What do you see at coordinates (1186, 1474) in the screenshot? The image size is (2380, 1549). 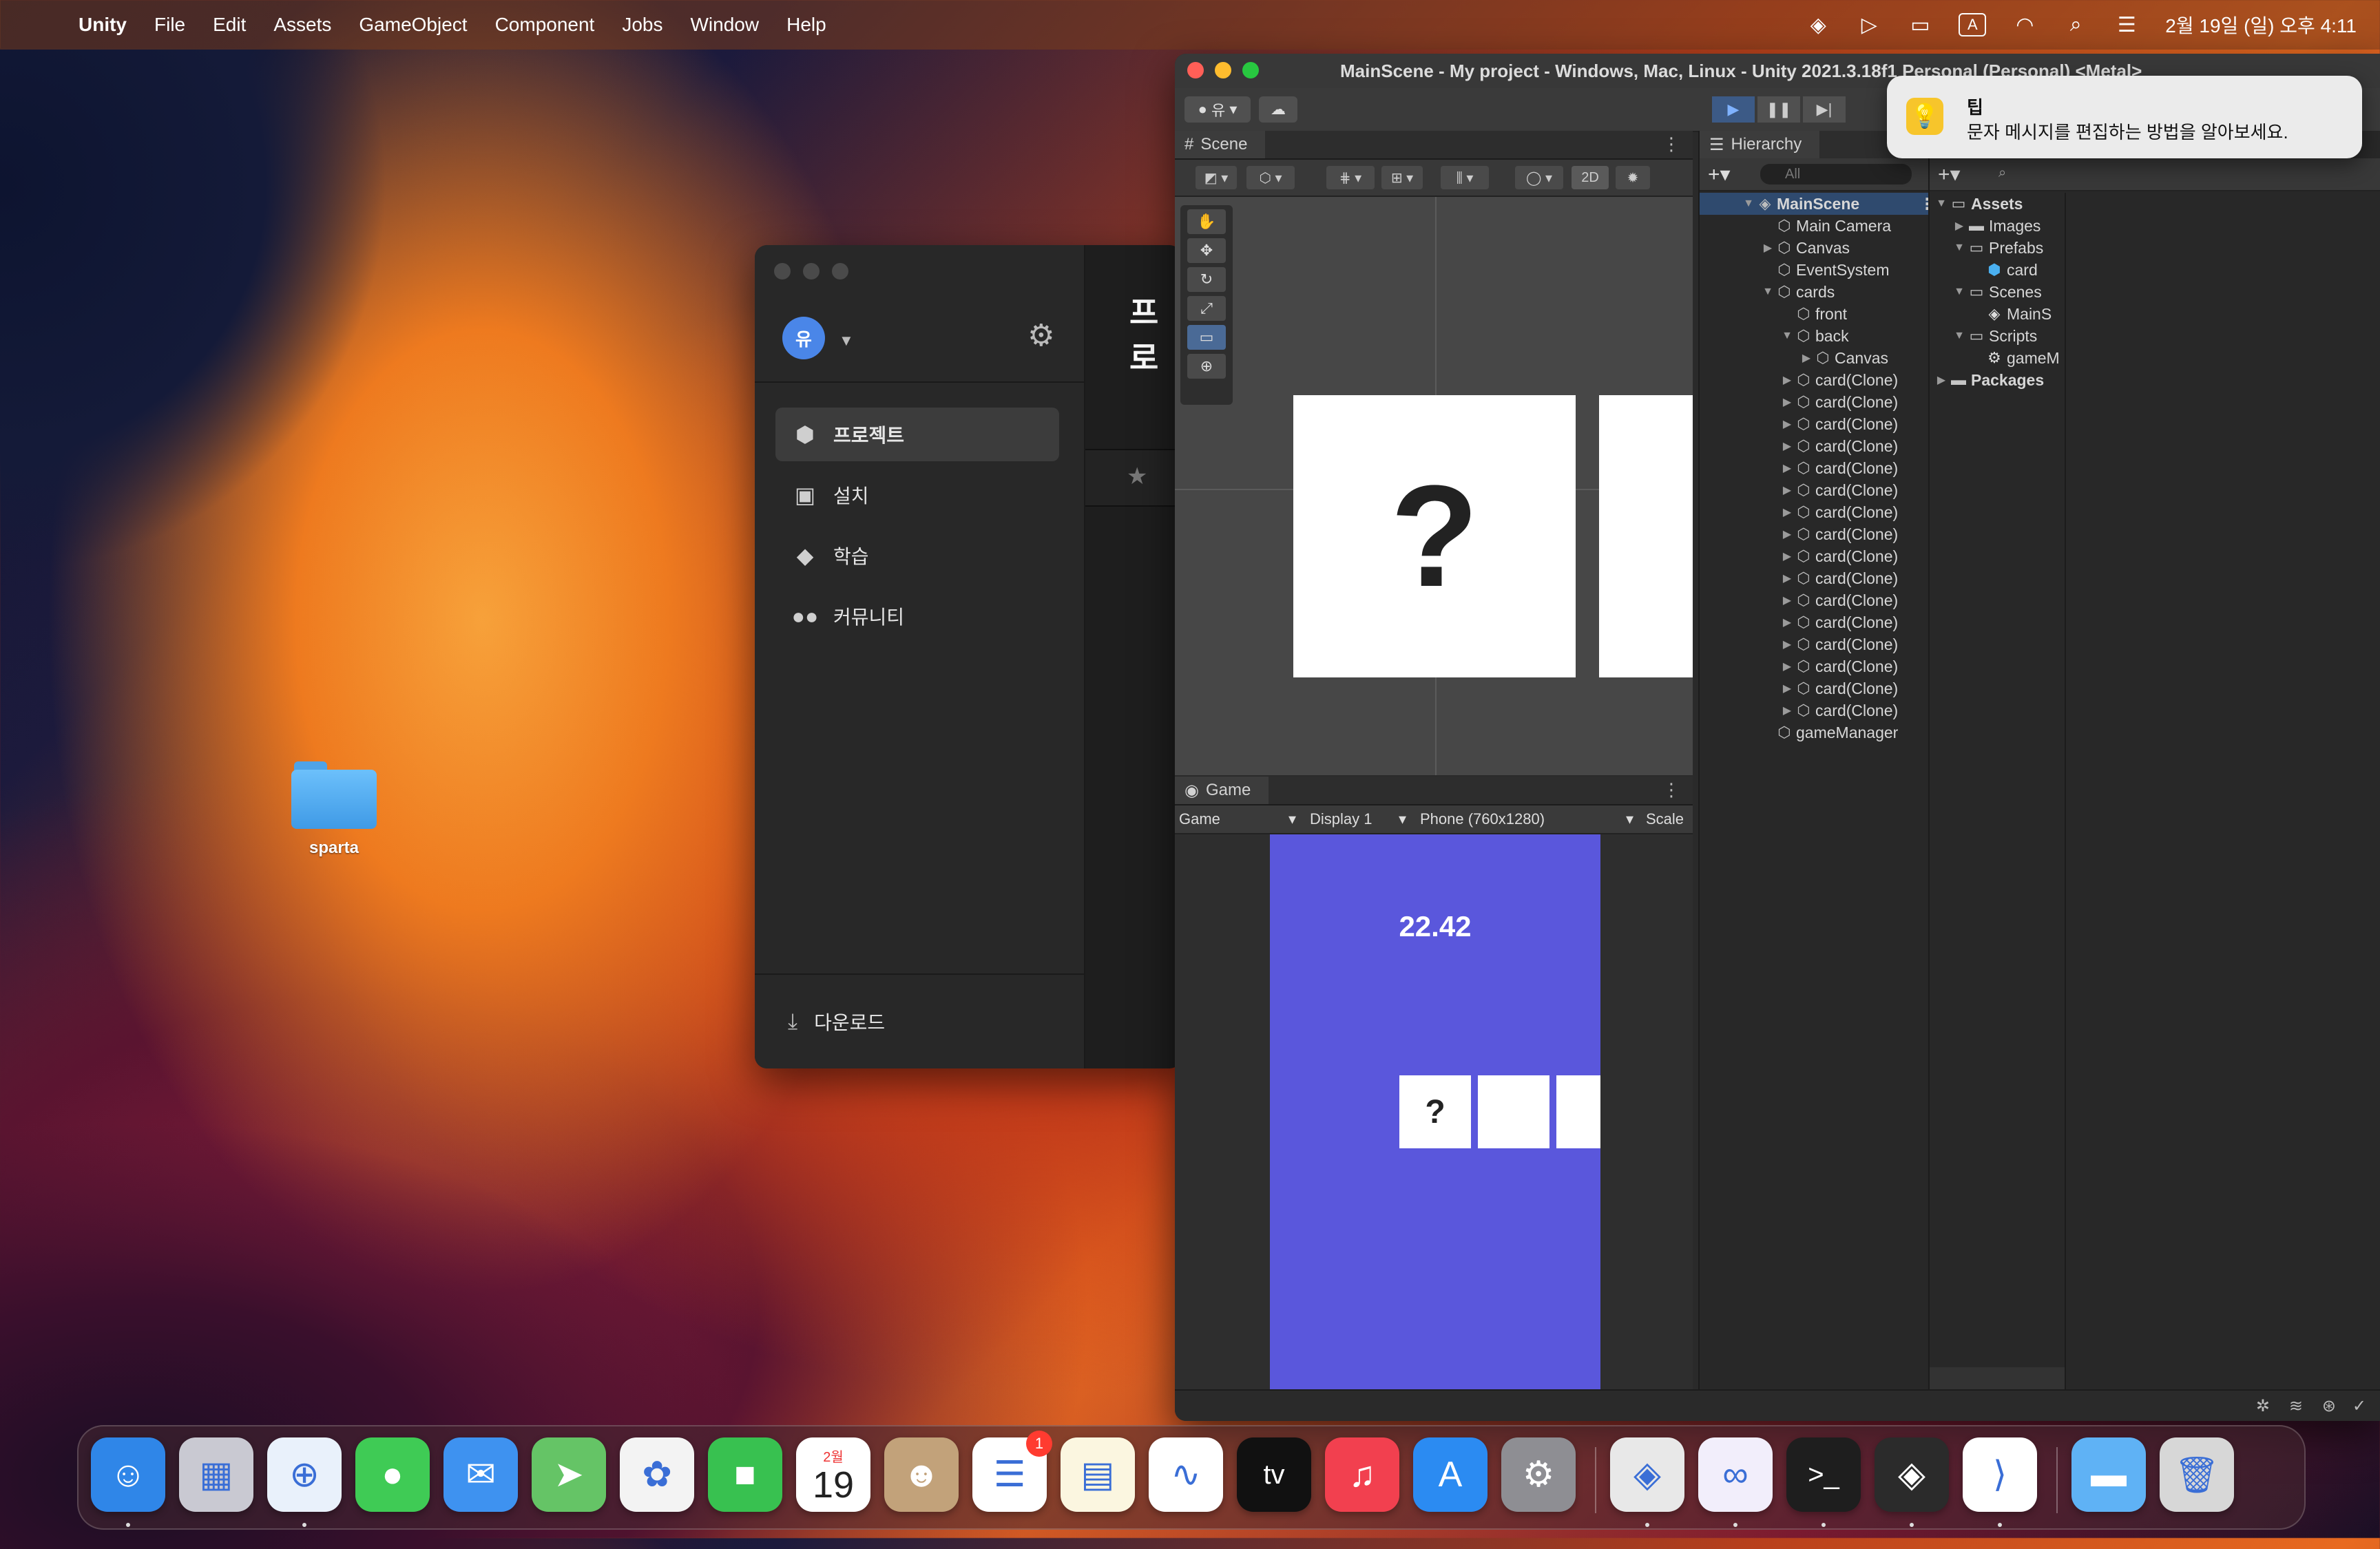 I see `freeform-icon: ∿` at bounding box center [1186, 1474].